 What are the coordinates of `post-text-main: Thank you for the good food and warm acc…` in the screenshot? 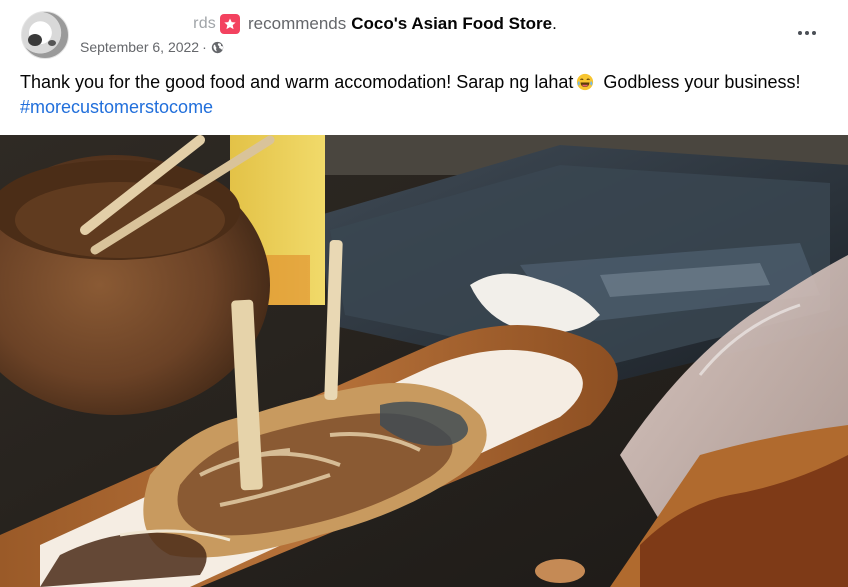 It's located at (297, 82).